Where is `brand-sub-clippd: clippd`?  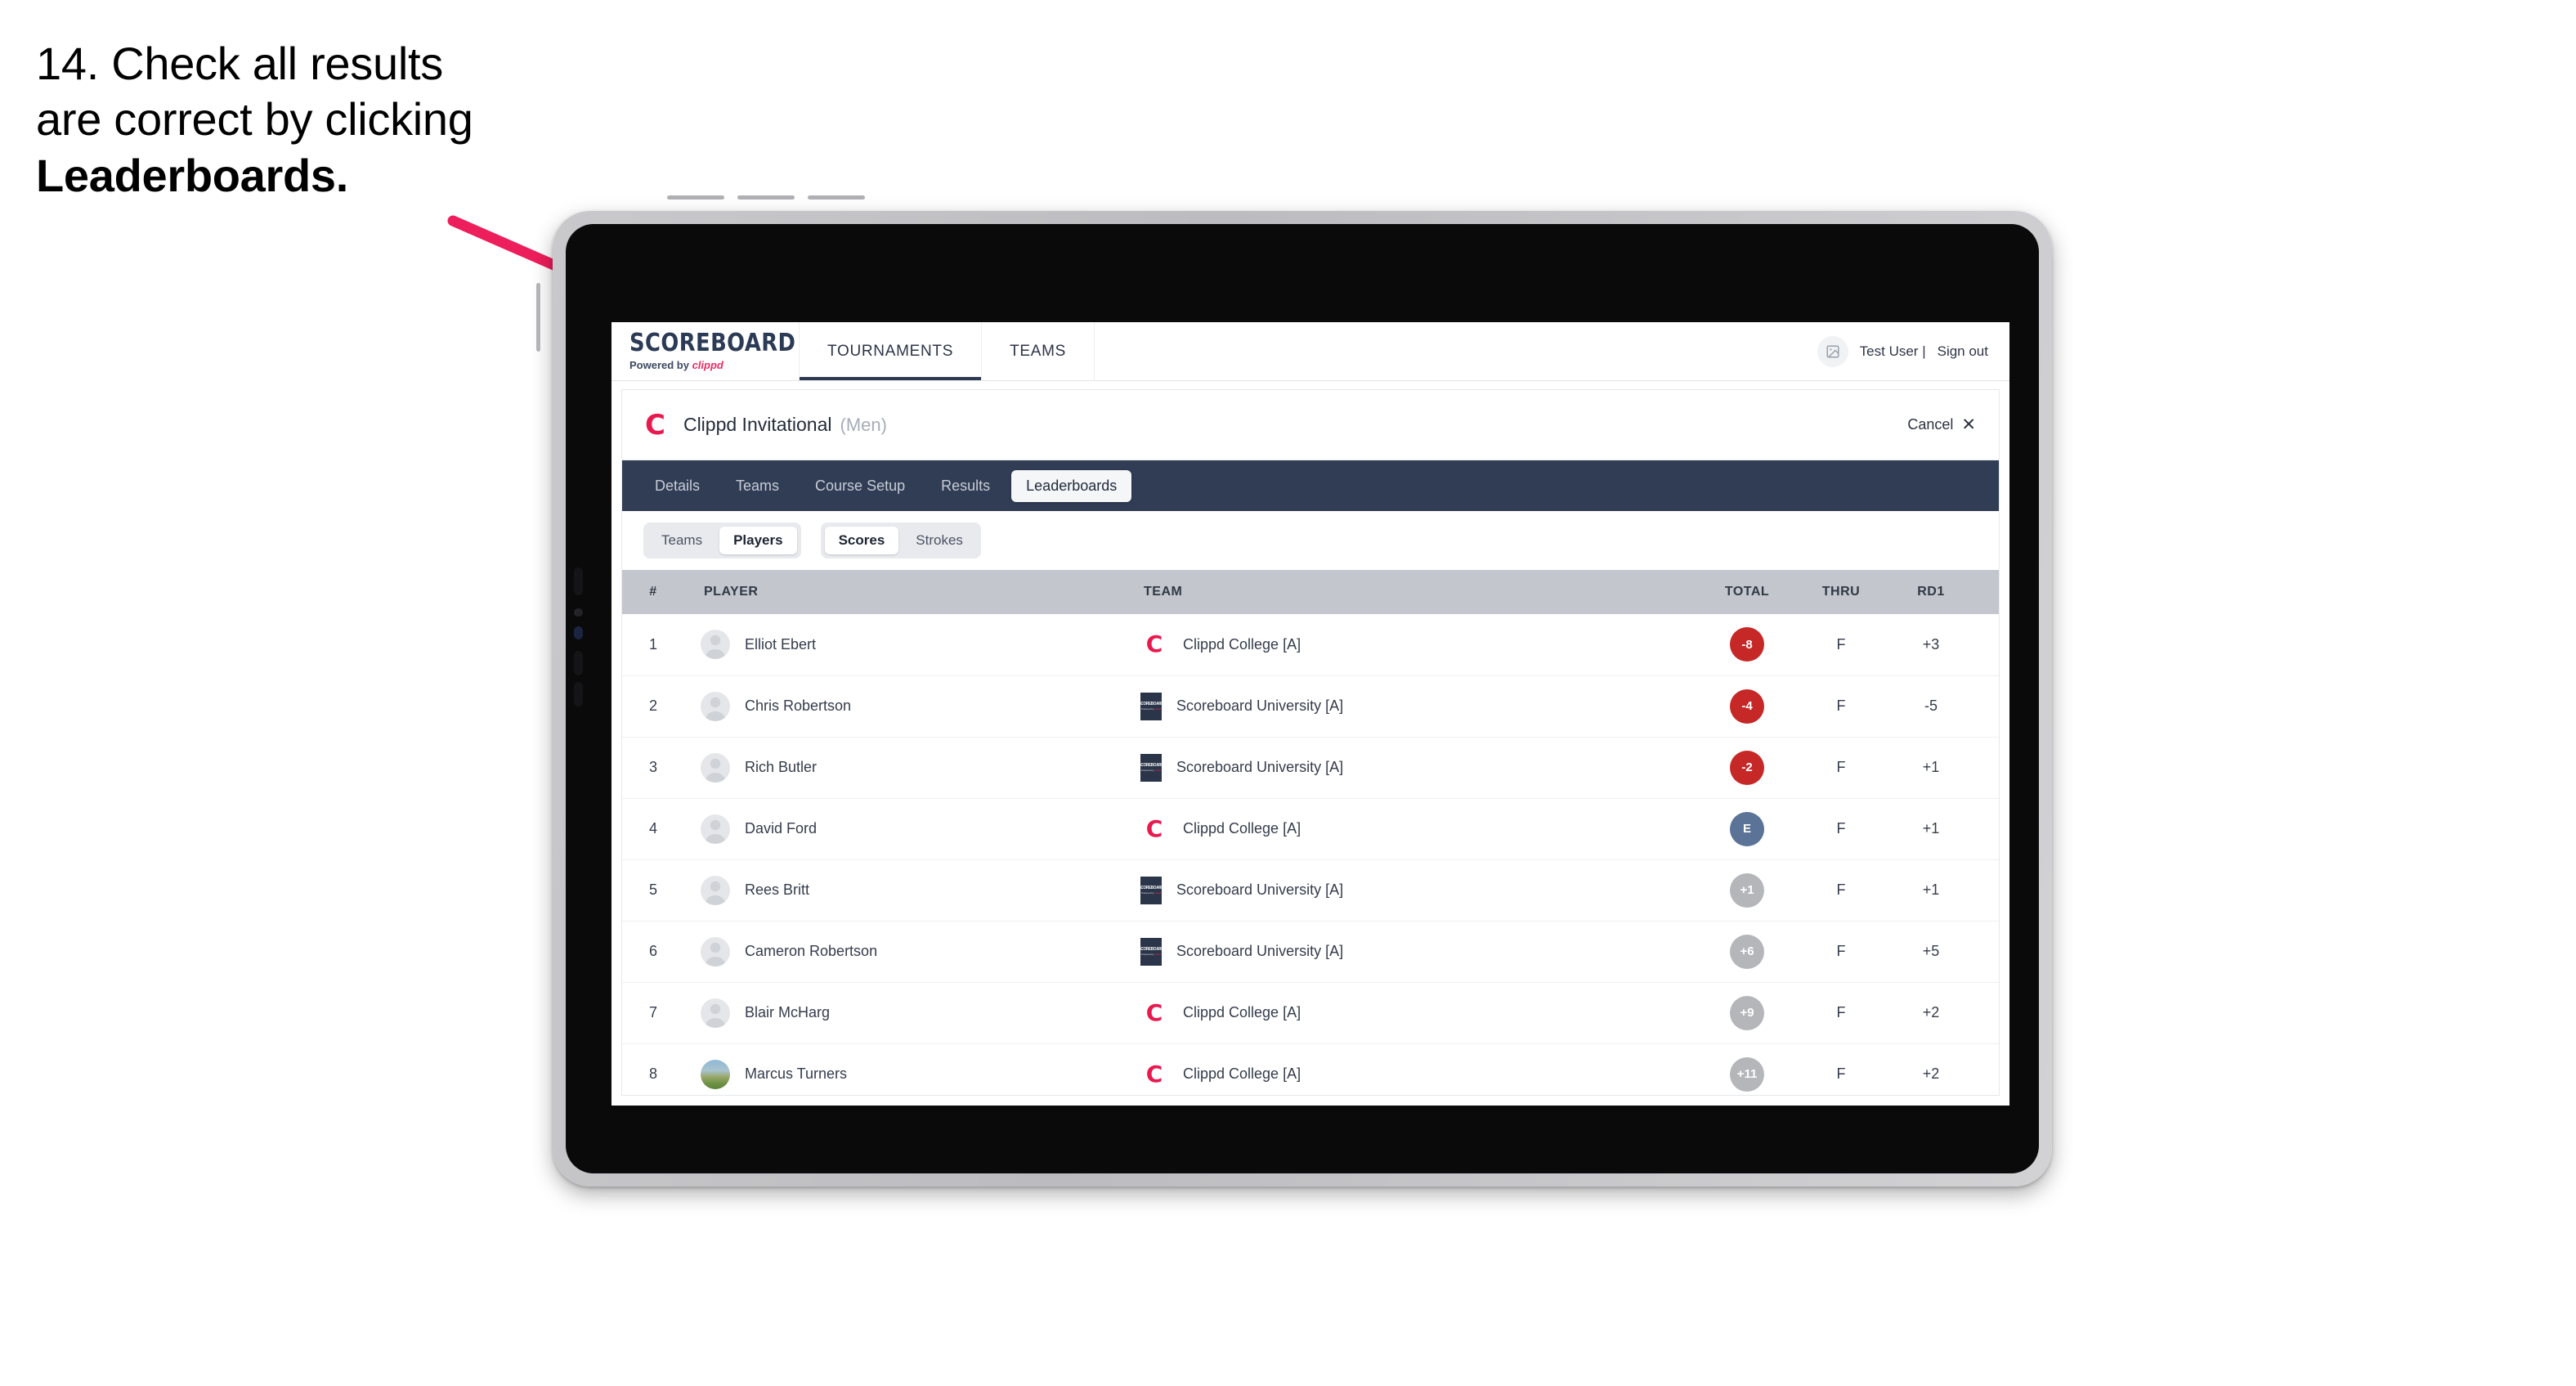
brand-sub-clippd: clippd is located at coordinates (708, 365).